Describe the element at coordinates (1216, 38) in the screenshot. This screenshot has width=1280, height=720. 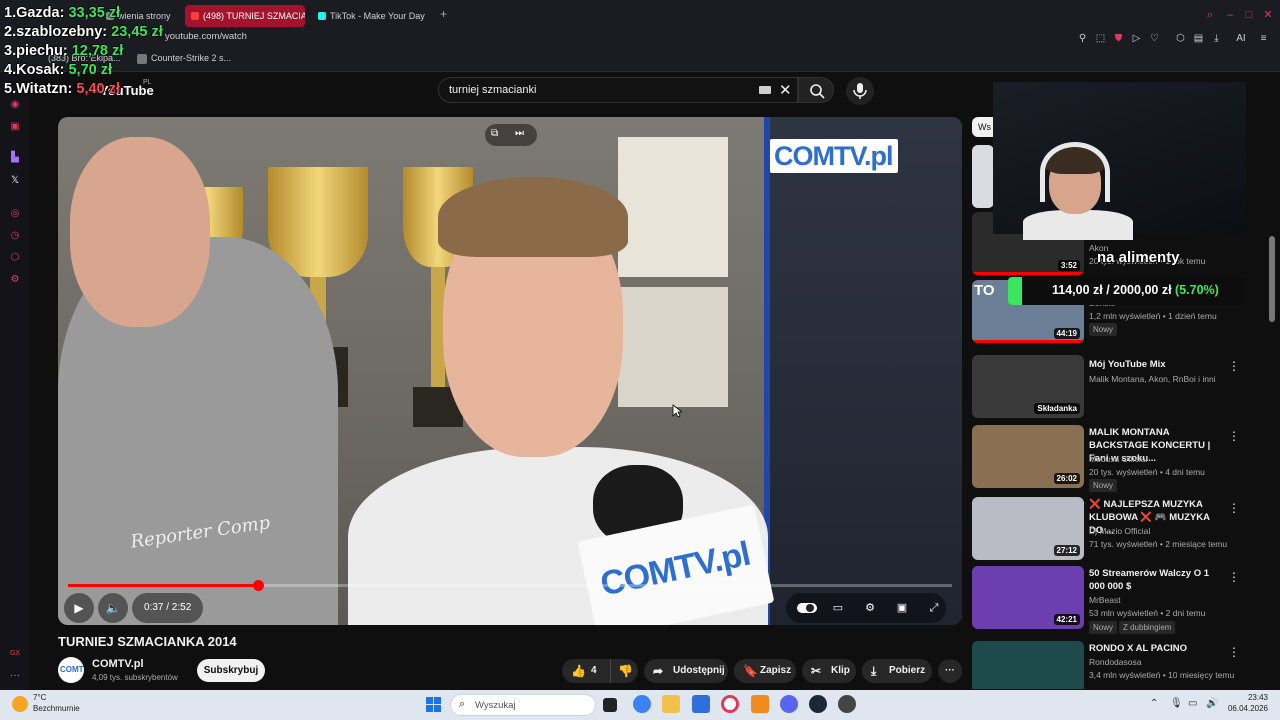
I see `download-icon: ⤓` at that location.